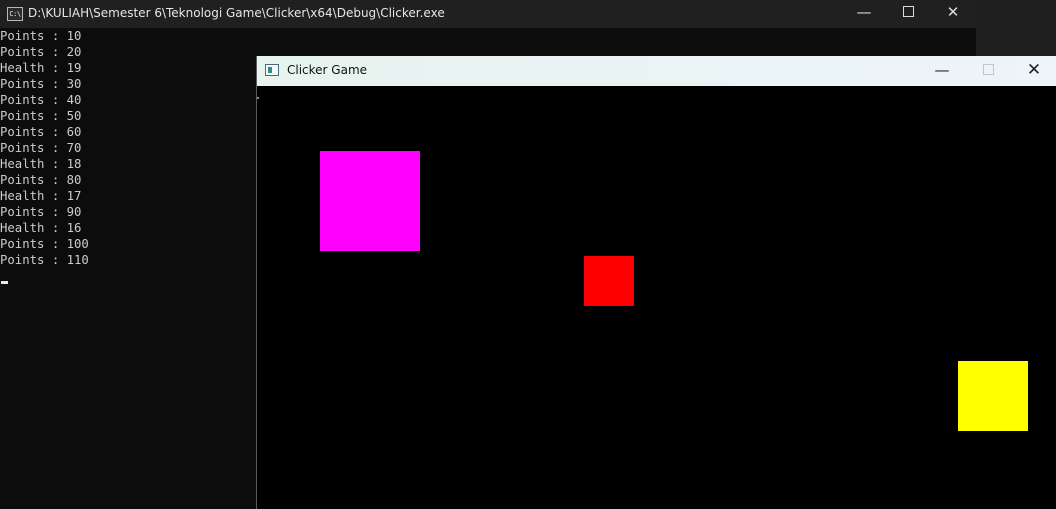 The width and height of the screenshot is (1056, 509). I want to click on console-line: Points : 100, so click(44, 244).